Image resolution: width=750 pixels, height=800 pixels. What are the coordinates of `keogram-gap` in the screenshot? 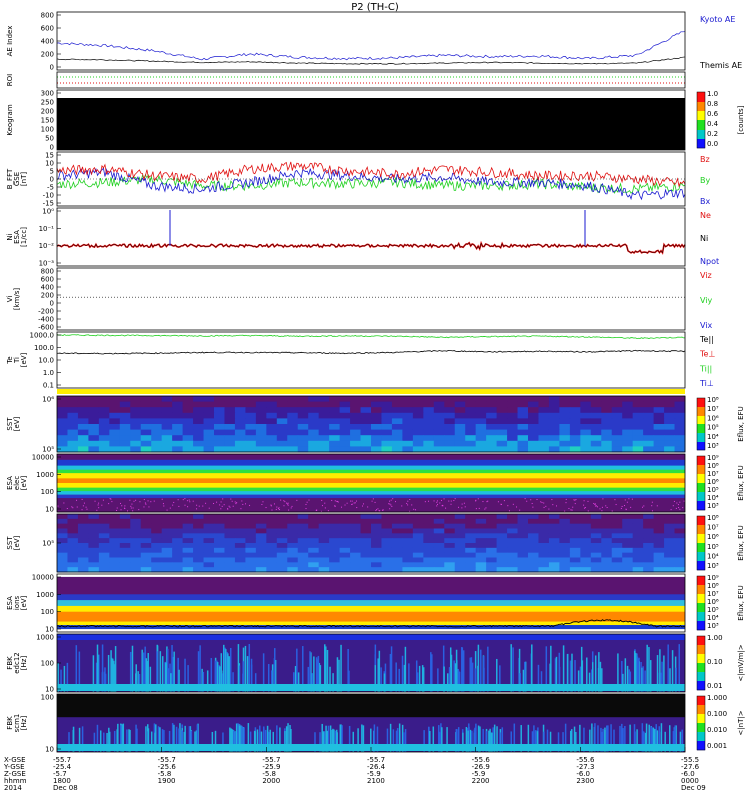 It's located at (371, 94).